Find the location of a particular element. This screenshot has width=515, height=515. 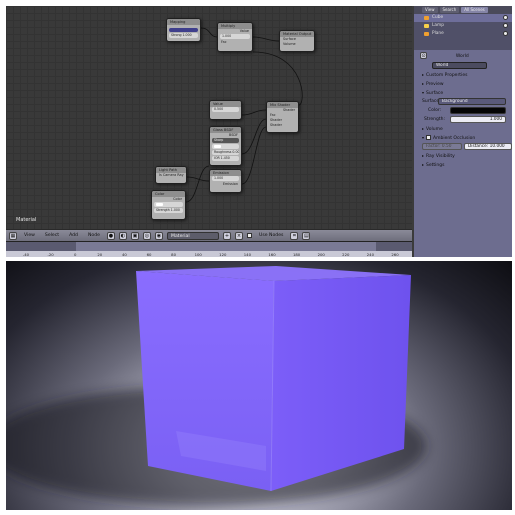

ray-visibility-panel: ▸ Ray Visibility is located at coordinates (463, 155).